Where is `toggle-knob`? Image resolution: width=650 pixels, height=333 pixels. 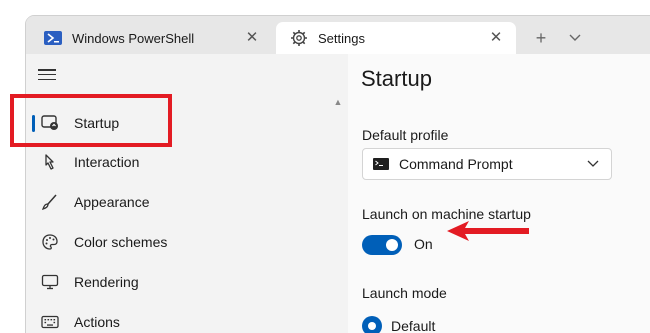
toggle-knob is located at coordinates (392, 245).